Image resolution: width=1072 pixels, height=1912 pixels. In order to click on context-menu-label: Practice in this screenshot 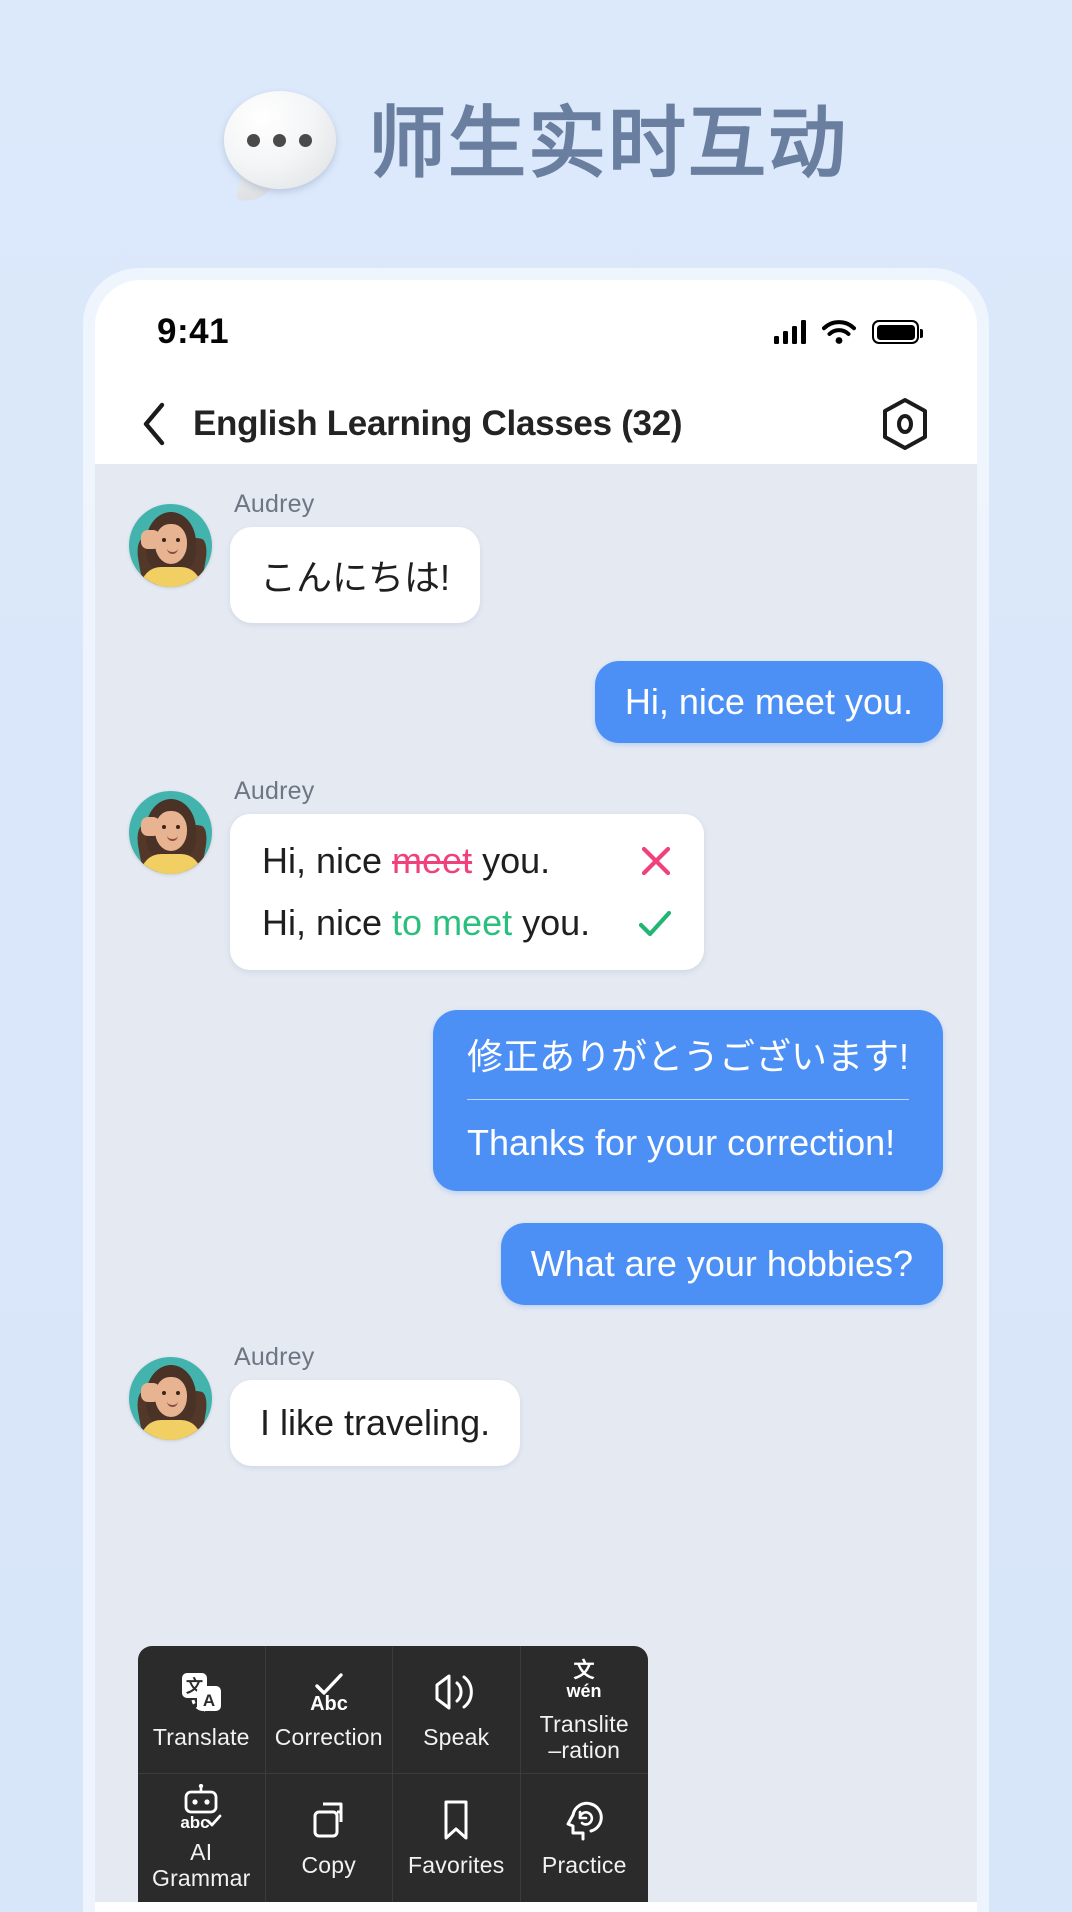, I will do `click(584, 1865)`.